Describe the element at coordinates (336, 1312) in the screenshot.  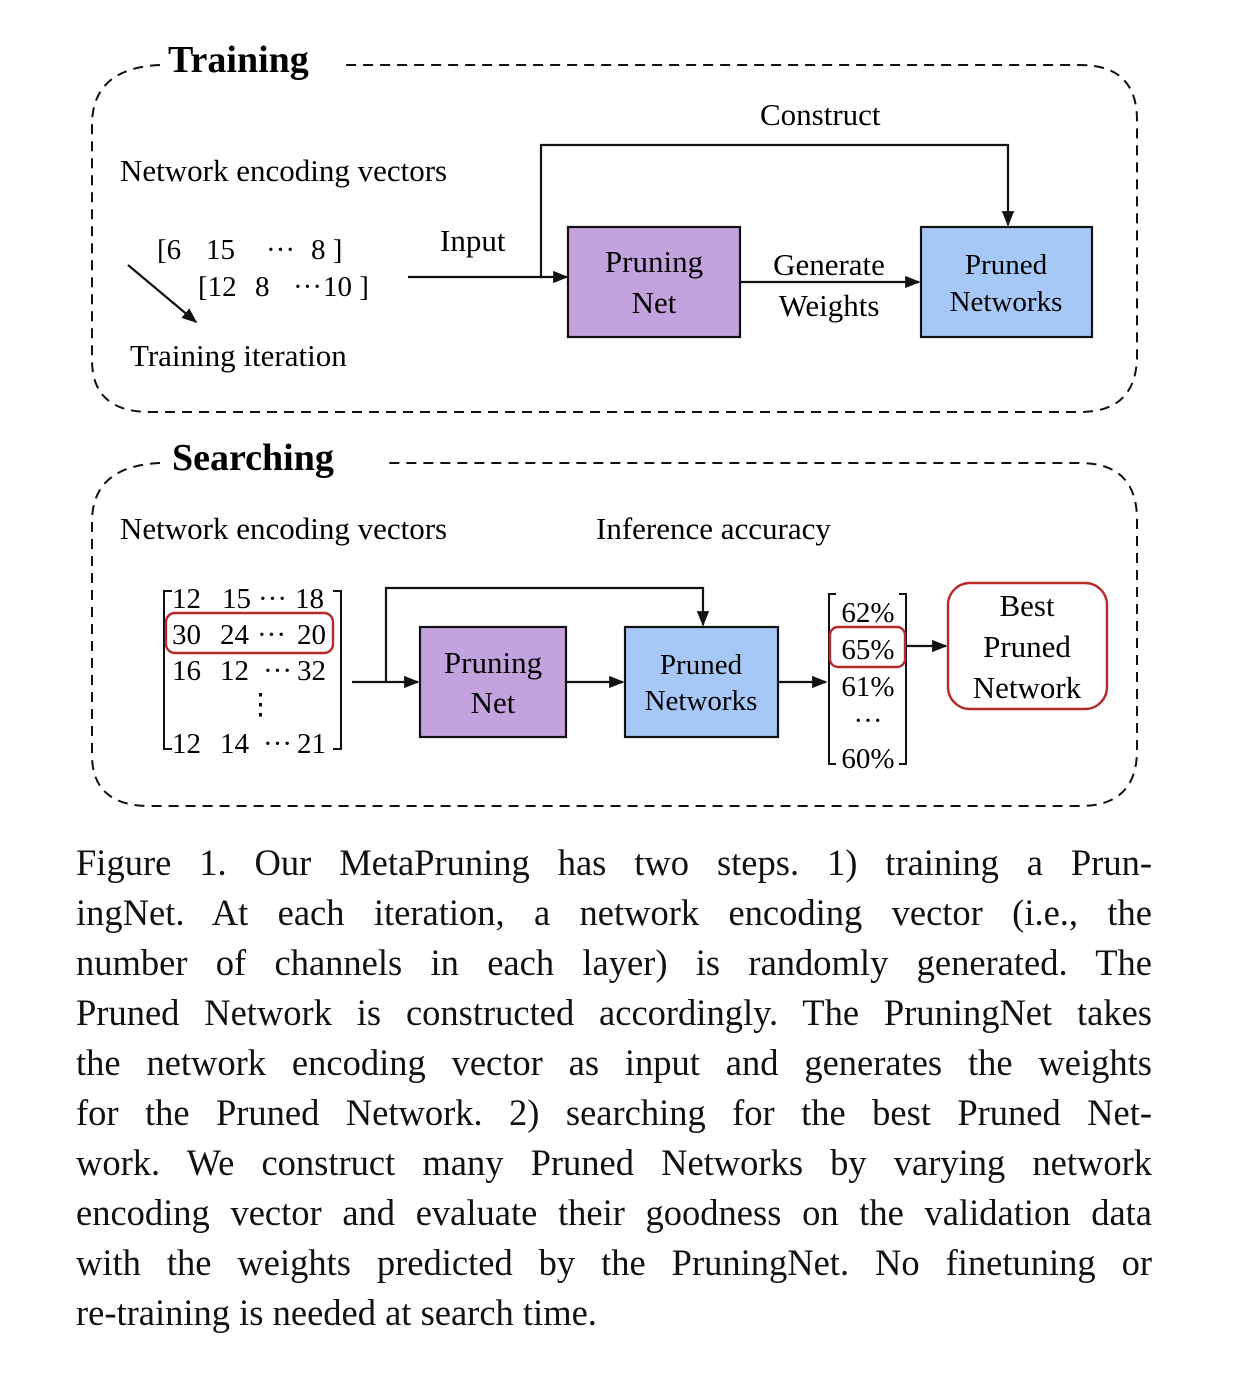
I see `caption-line: re-training is needed at search time.` at that location.